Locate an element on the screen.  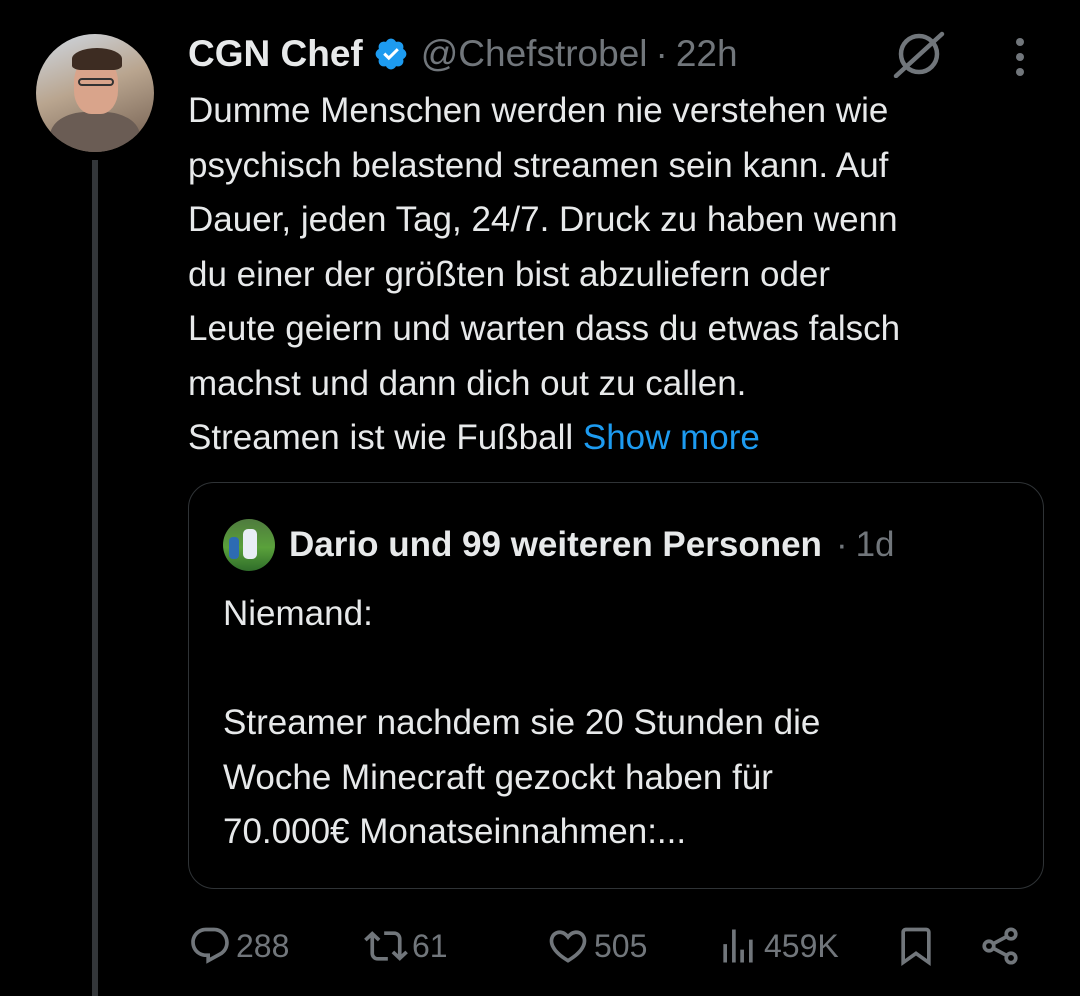
heart-icon is located at coordinates (568, 946).